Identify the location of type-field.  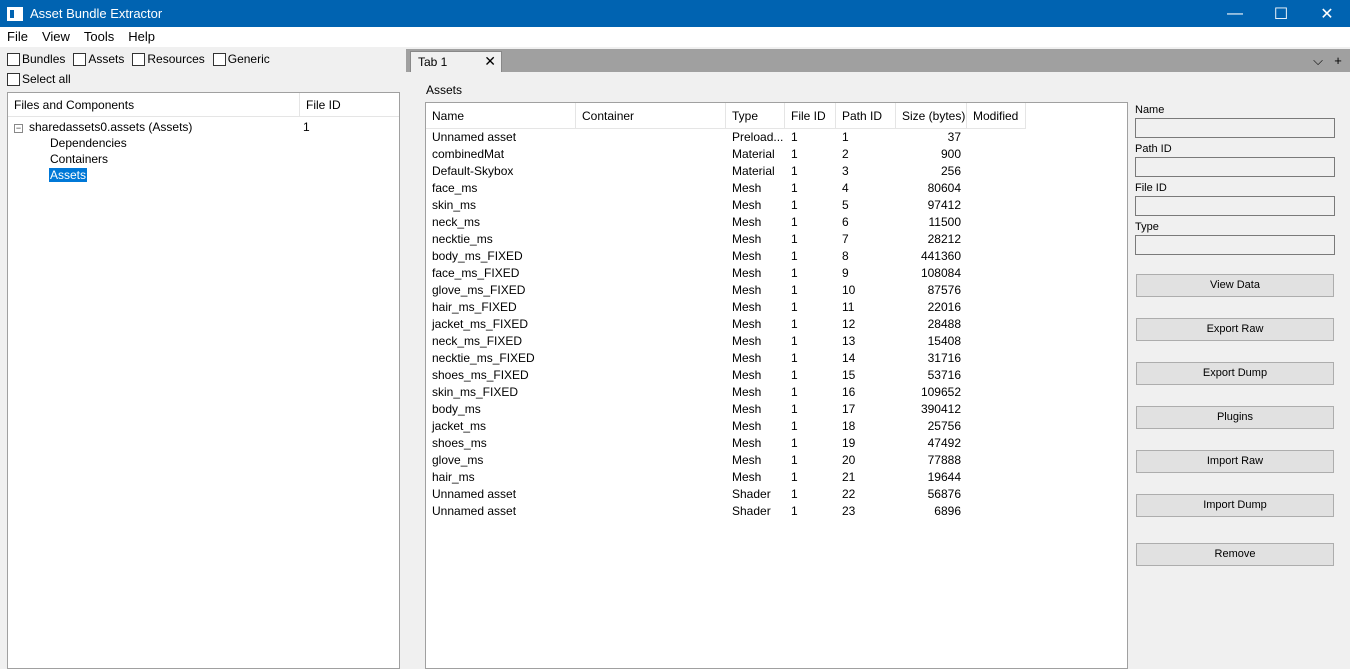
(1235, 245).